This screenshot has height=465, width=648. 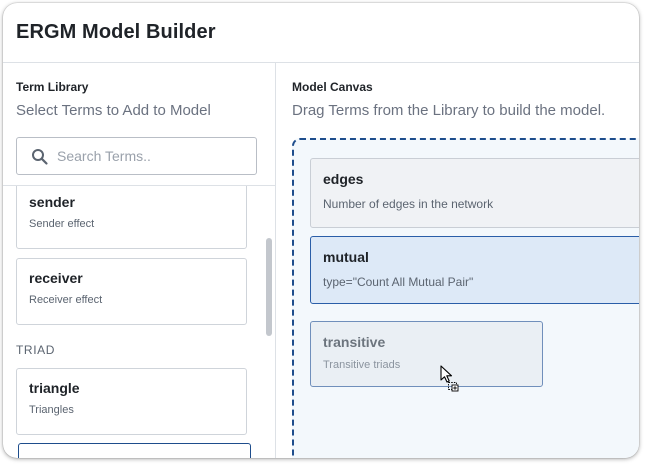 What do you see at coordinates (449, 378) in the screenshot?
I see `drag-copy-cursor-icon` at bounding box center [449, 378].